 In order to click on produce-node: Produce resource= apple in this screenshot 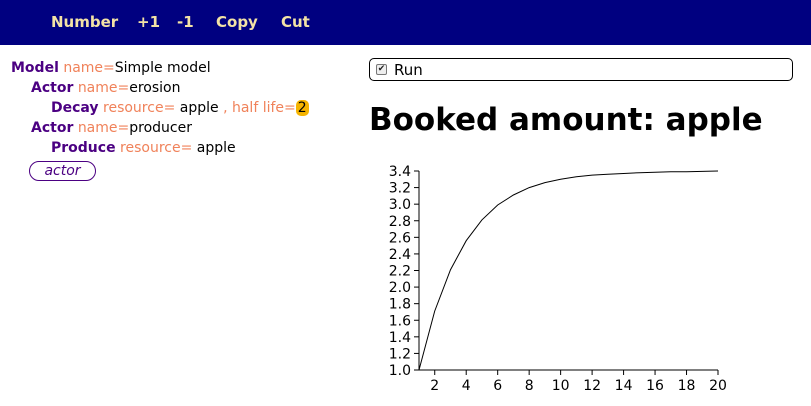, I will do `click(143, 148)`.